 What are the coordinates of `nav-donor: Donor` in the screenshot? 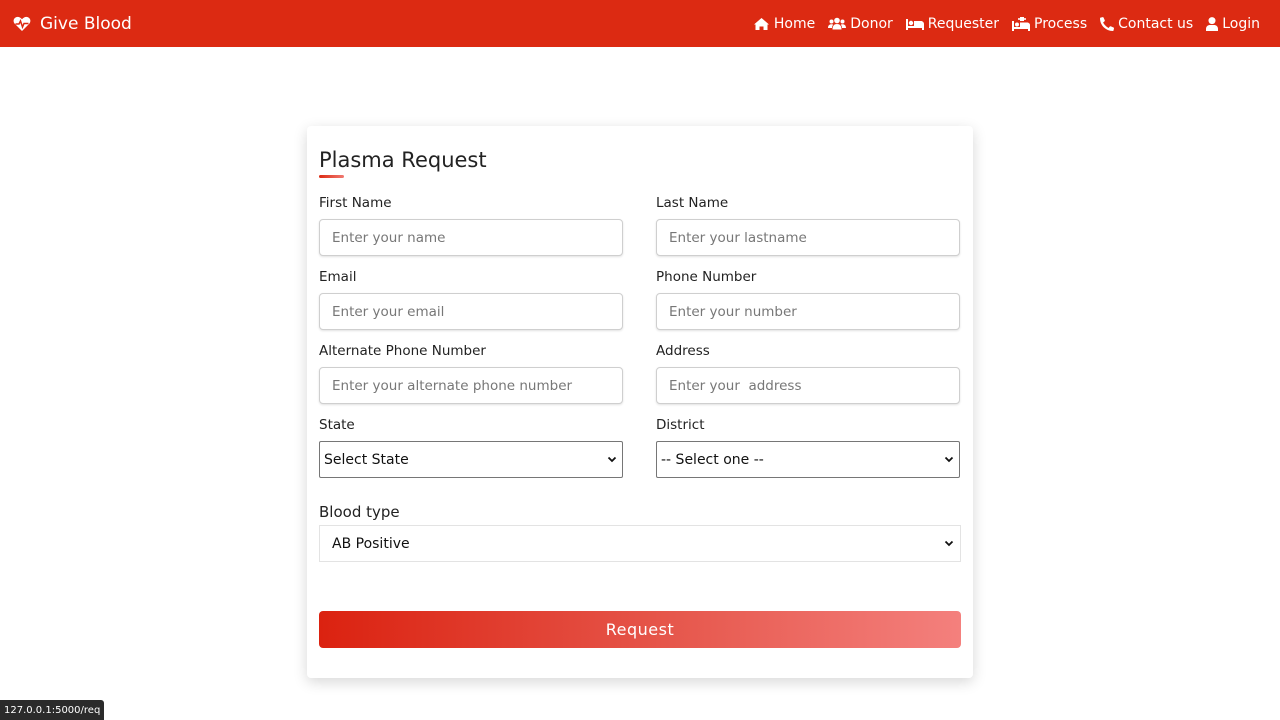 It's located at (860, 24).